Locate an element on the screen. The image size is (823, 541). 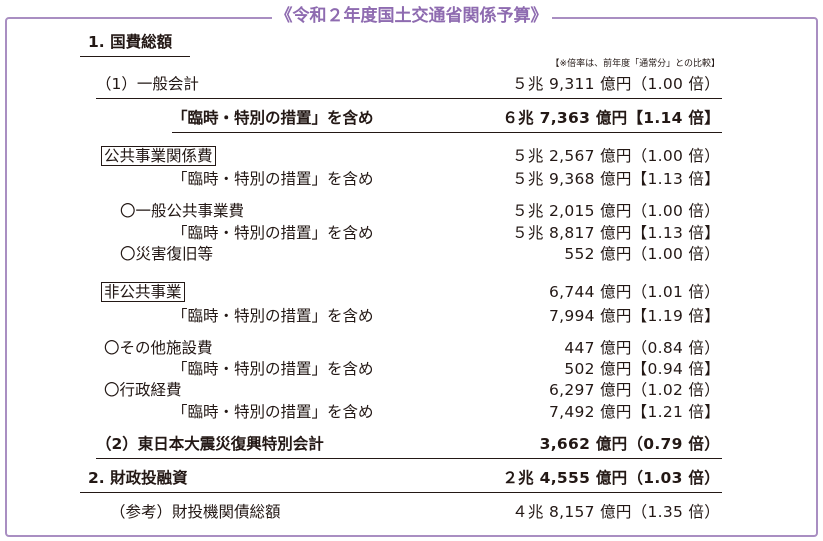
reconstruction-account-underline is located at coordinates (409, 458).